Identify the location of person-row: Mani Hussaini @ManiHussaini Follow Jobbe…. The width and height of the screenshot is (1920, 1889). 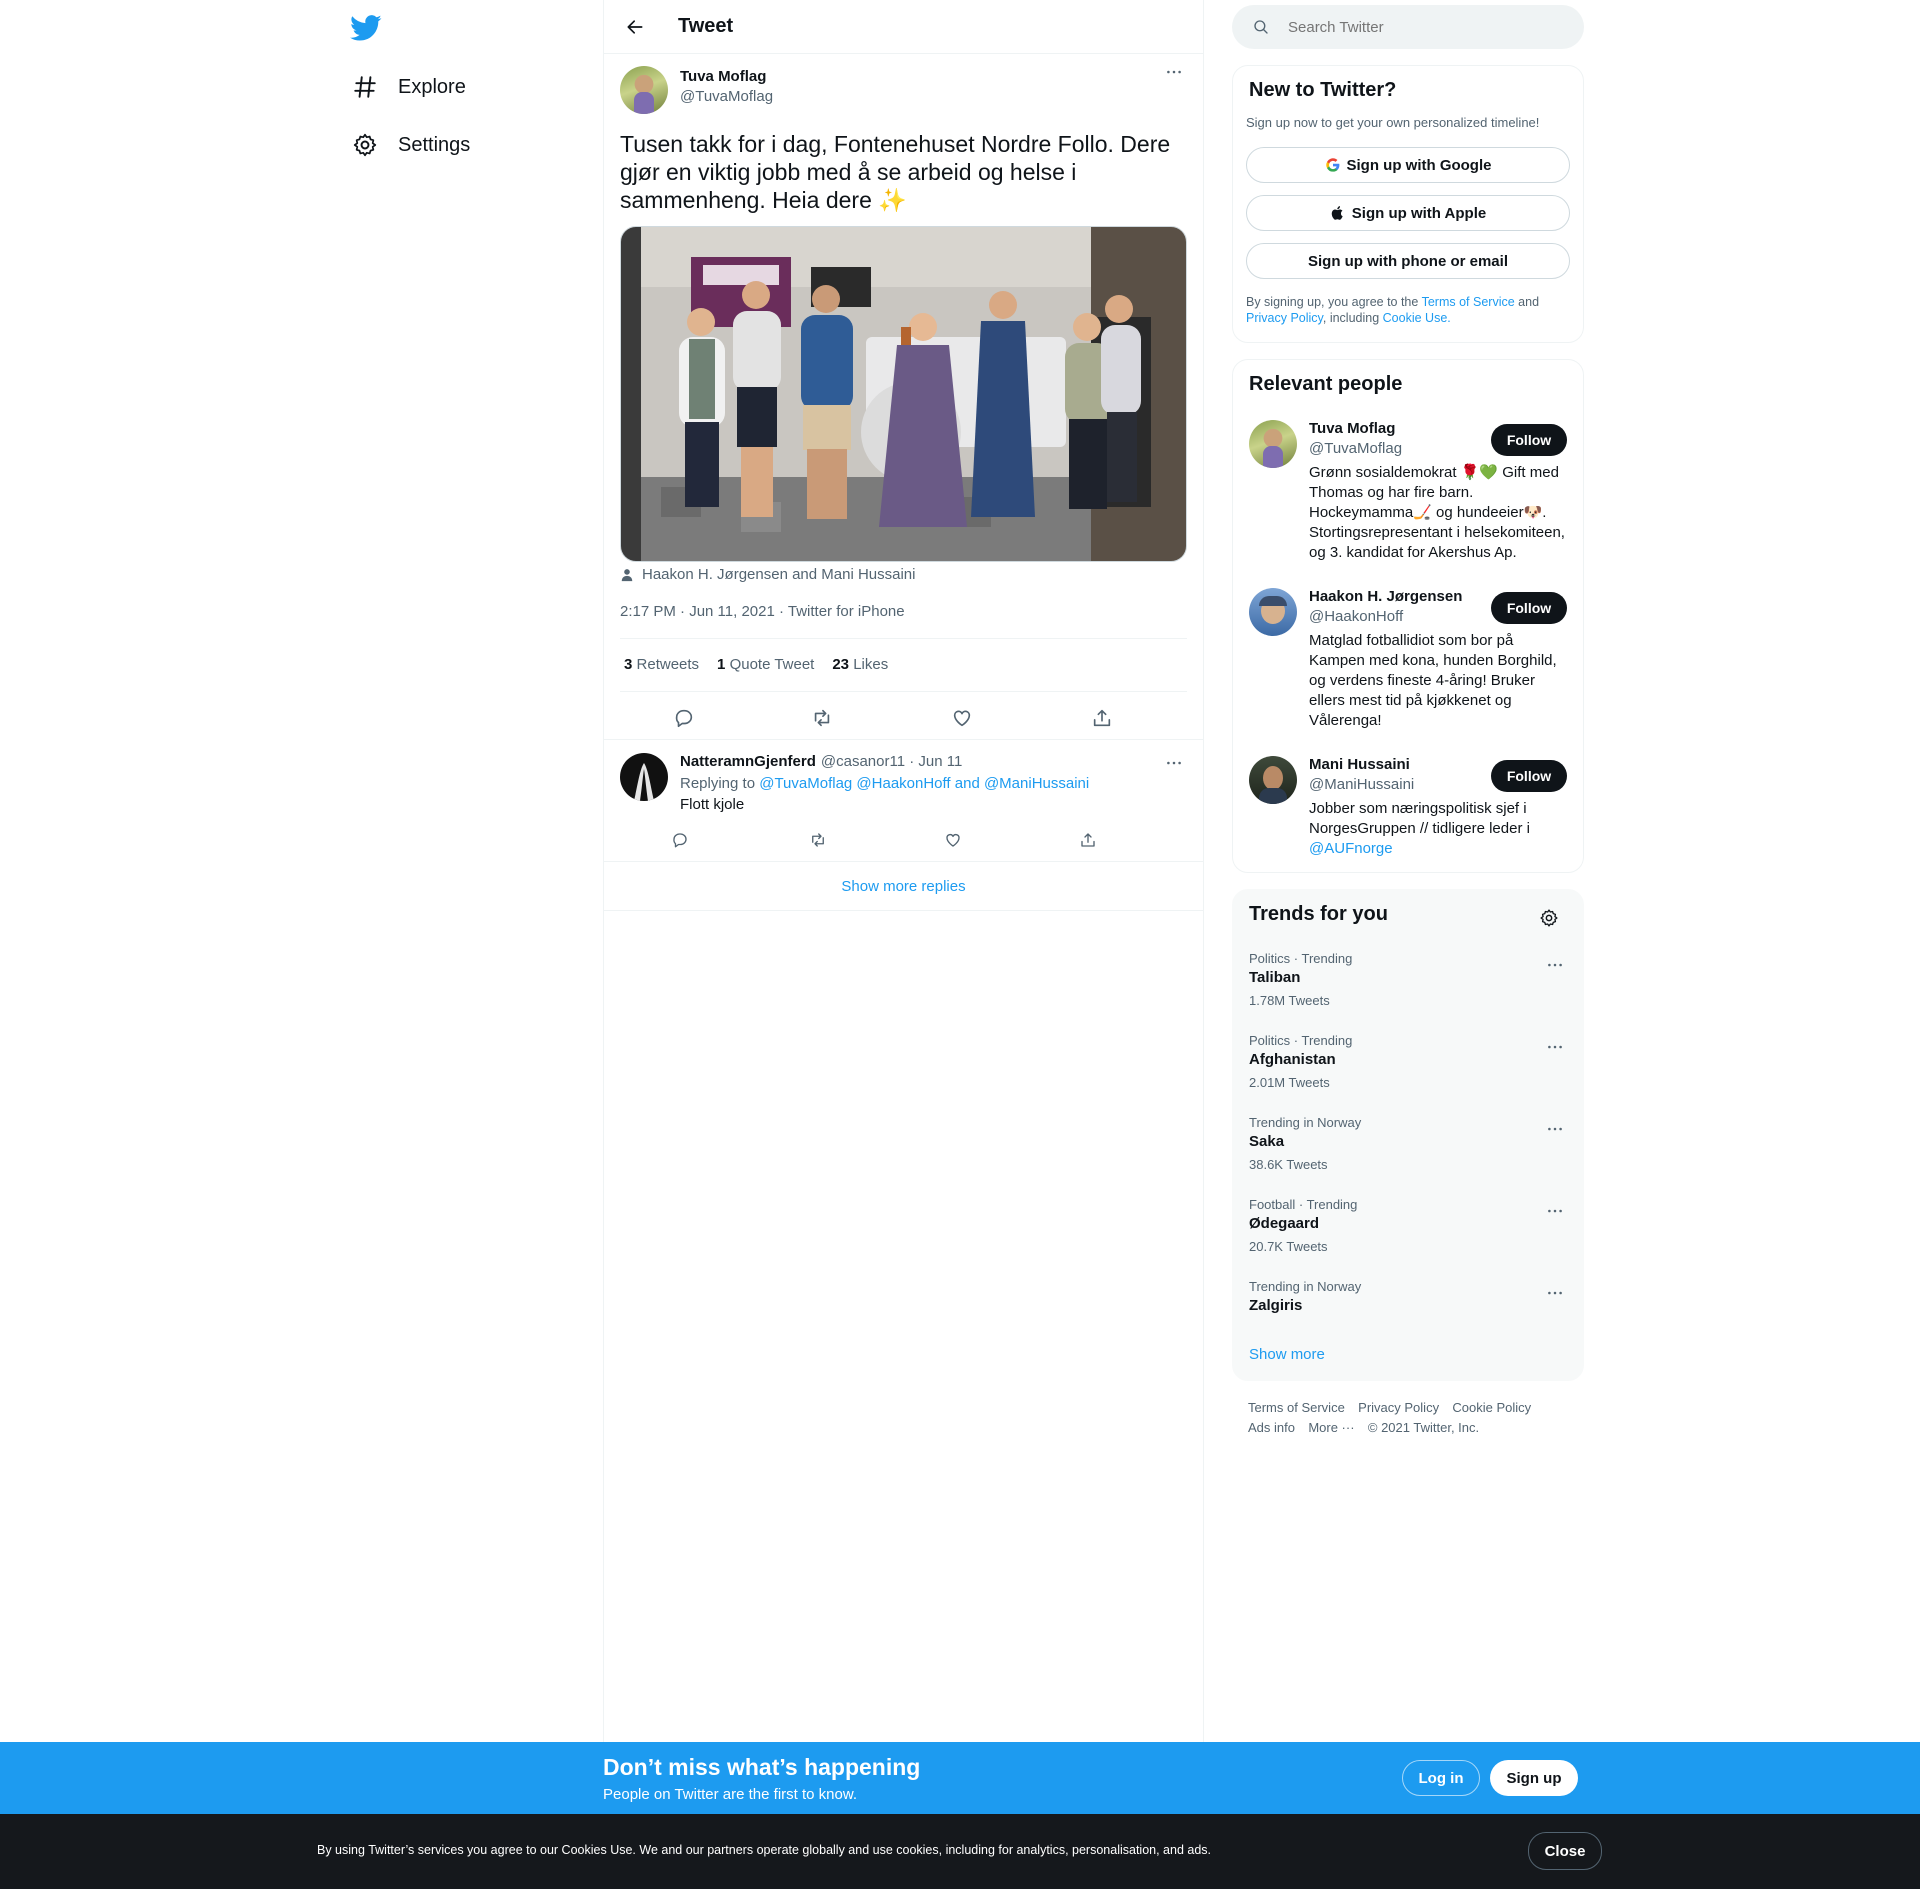
(1408, 811).